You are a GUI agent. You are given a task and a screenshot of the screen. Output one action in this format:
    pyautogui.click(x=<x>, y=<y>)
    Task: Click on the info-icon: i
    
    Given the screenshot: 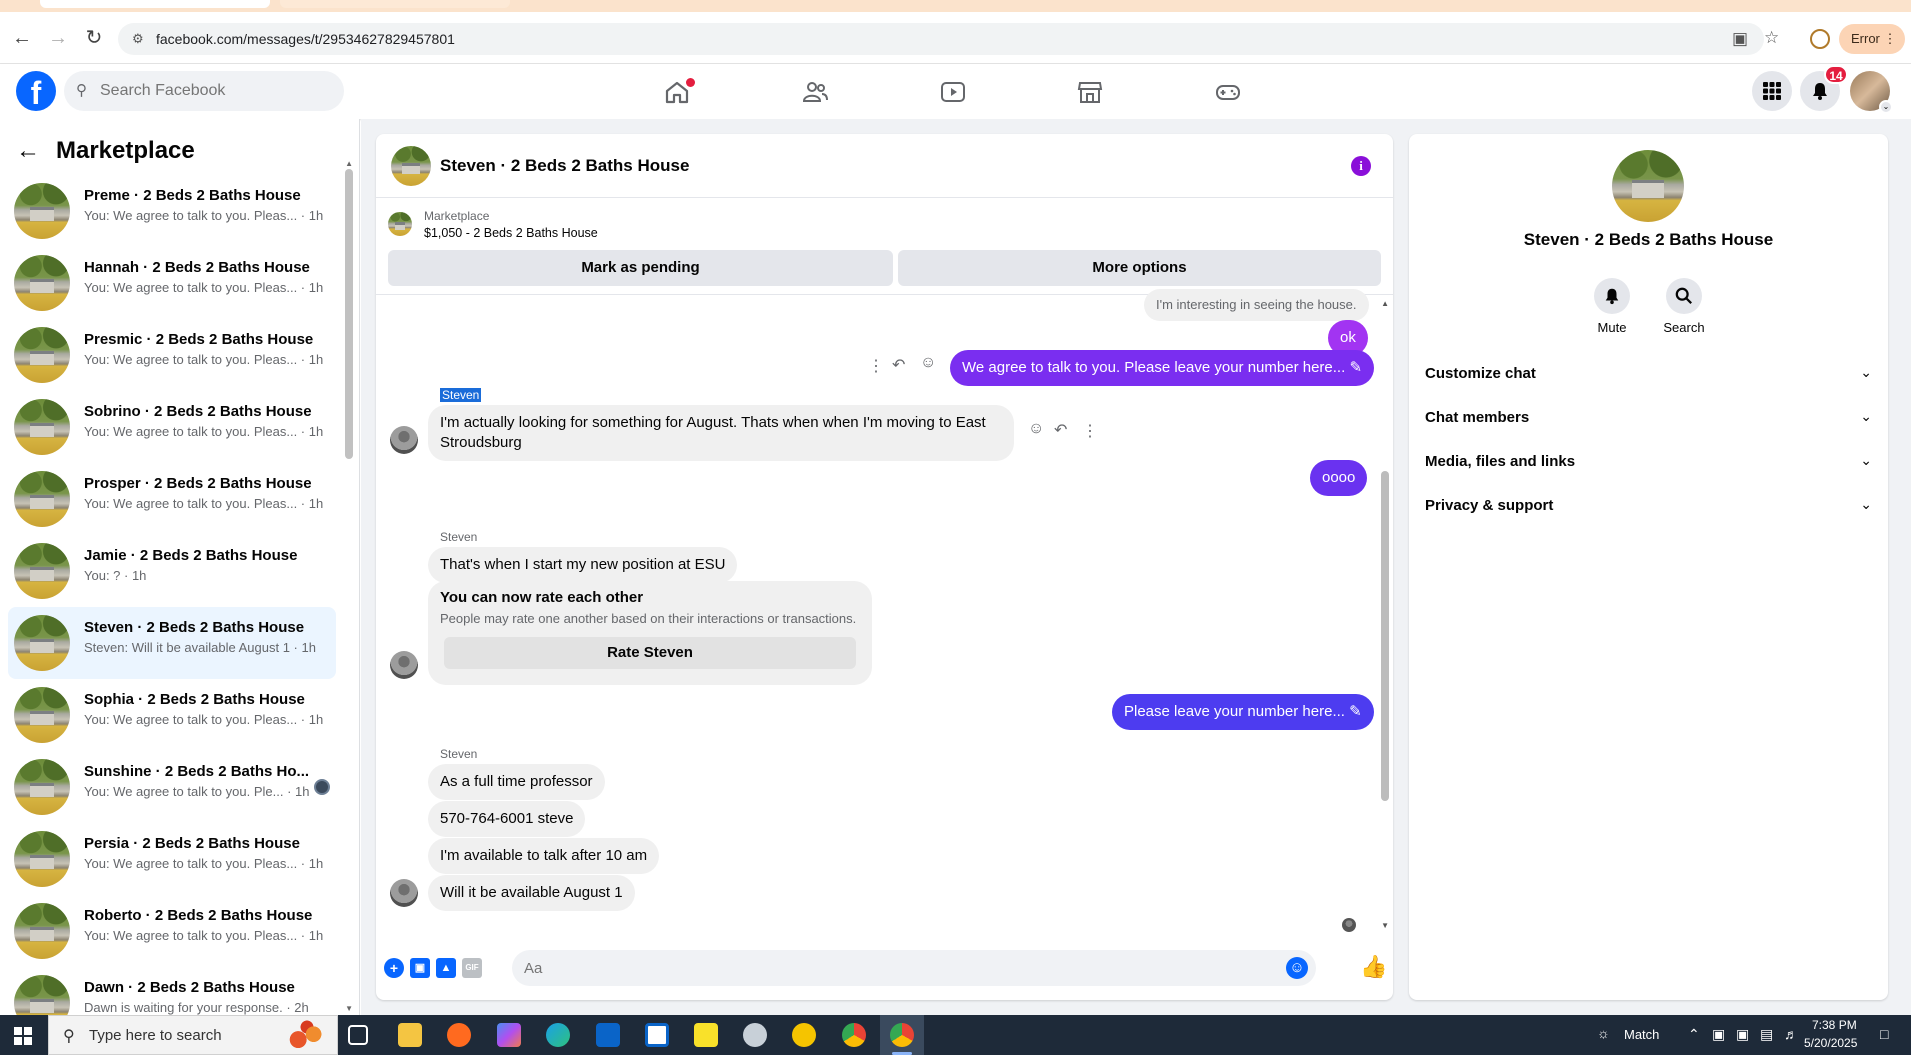 What is the action you would take?
    pyautogui.click(x=1361, y=166)
    